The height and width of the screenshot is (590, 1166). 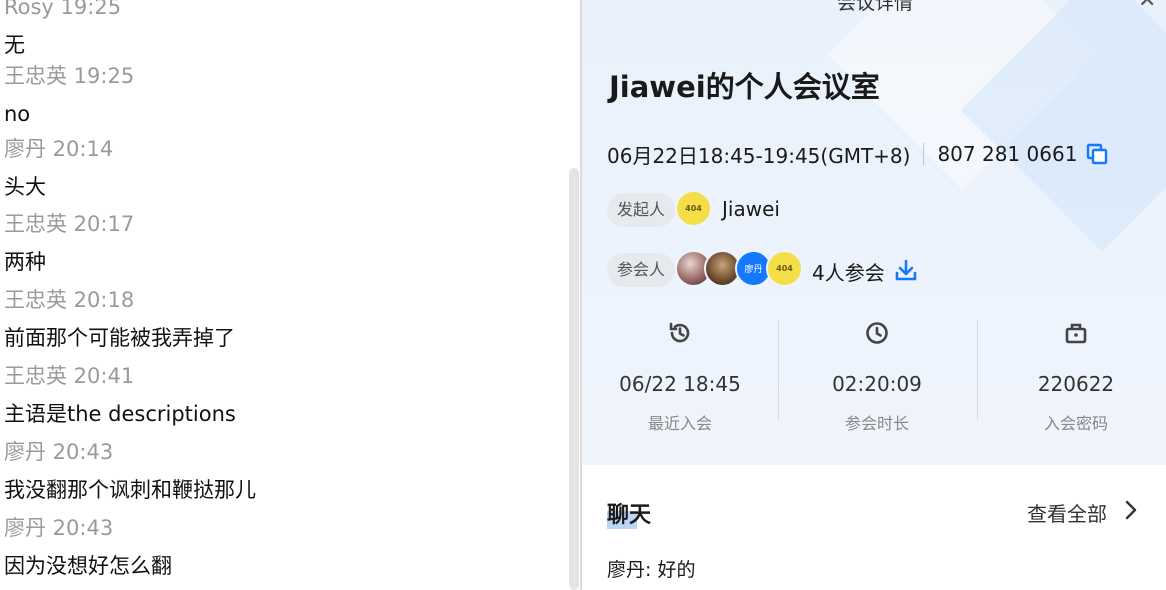 I want to click on message-sender-time: 王忠英 20:41, so click(x=69, y=376).